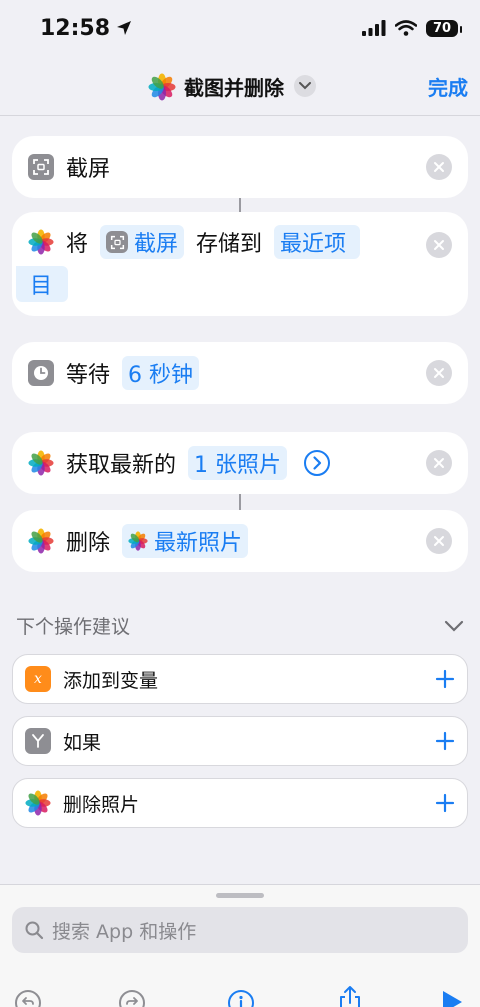 This screenshot has width=480, height=1007. I want to click on search-input: 搜索 App 和操作, so click(240, 930).